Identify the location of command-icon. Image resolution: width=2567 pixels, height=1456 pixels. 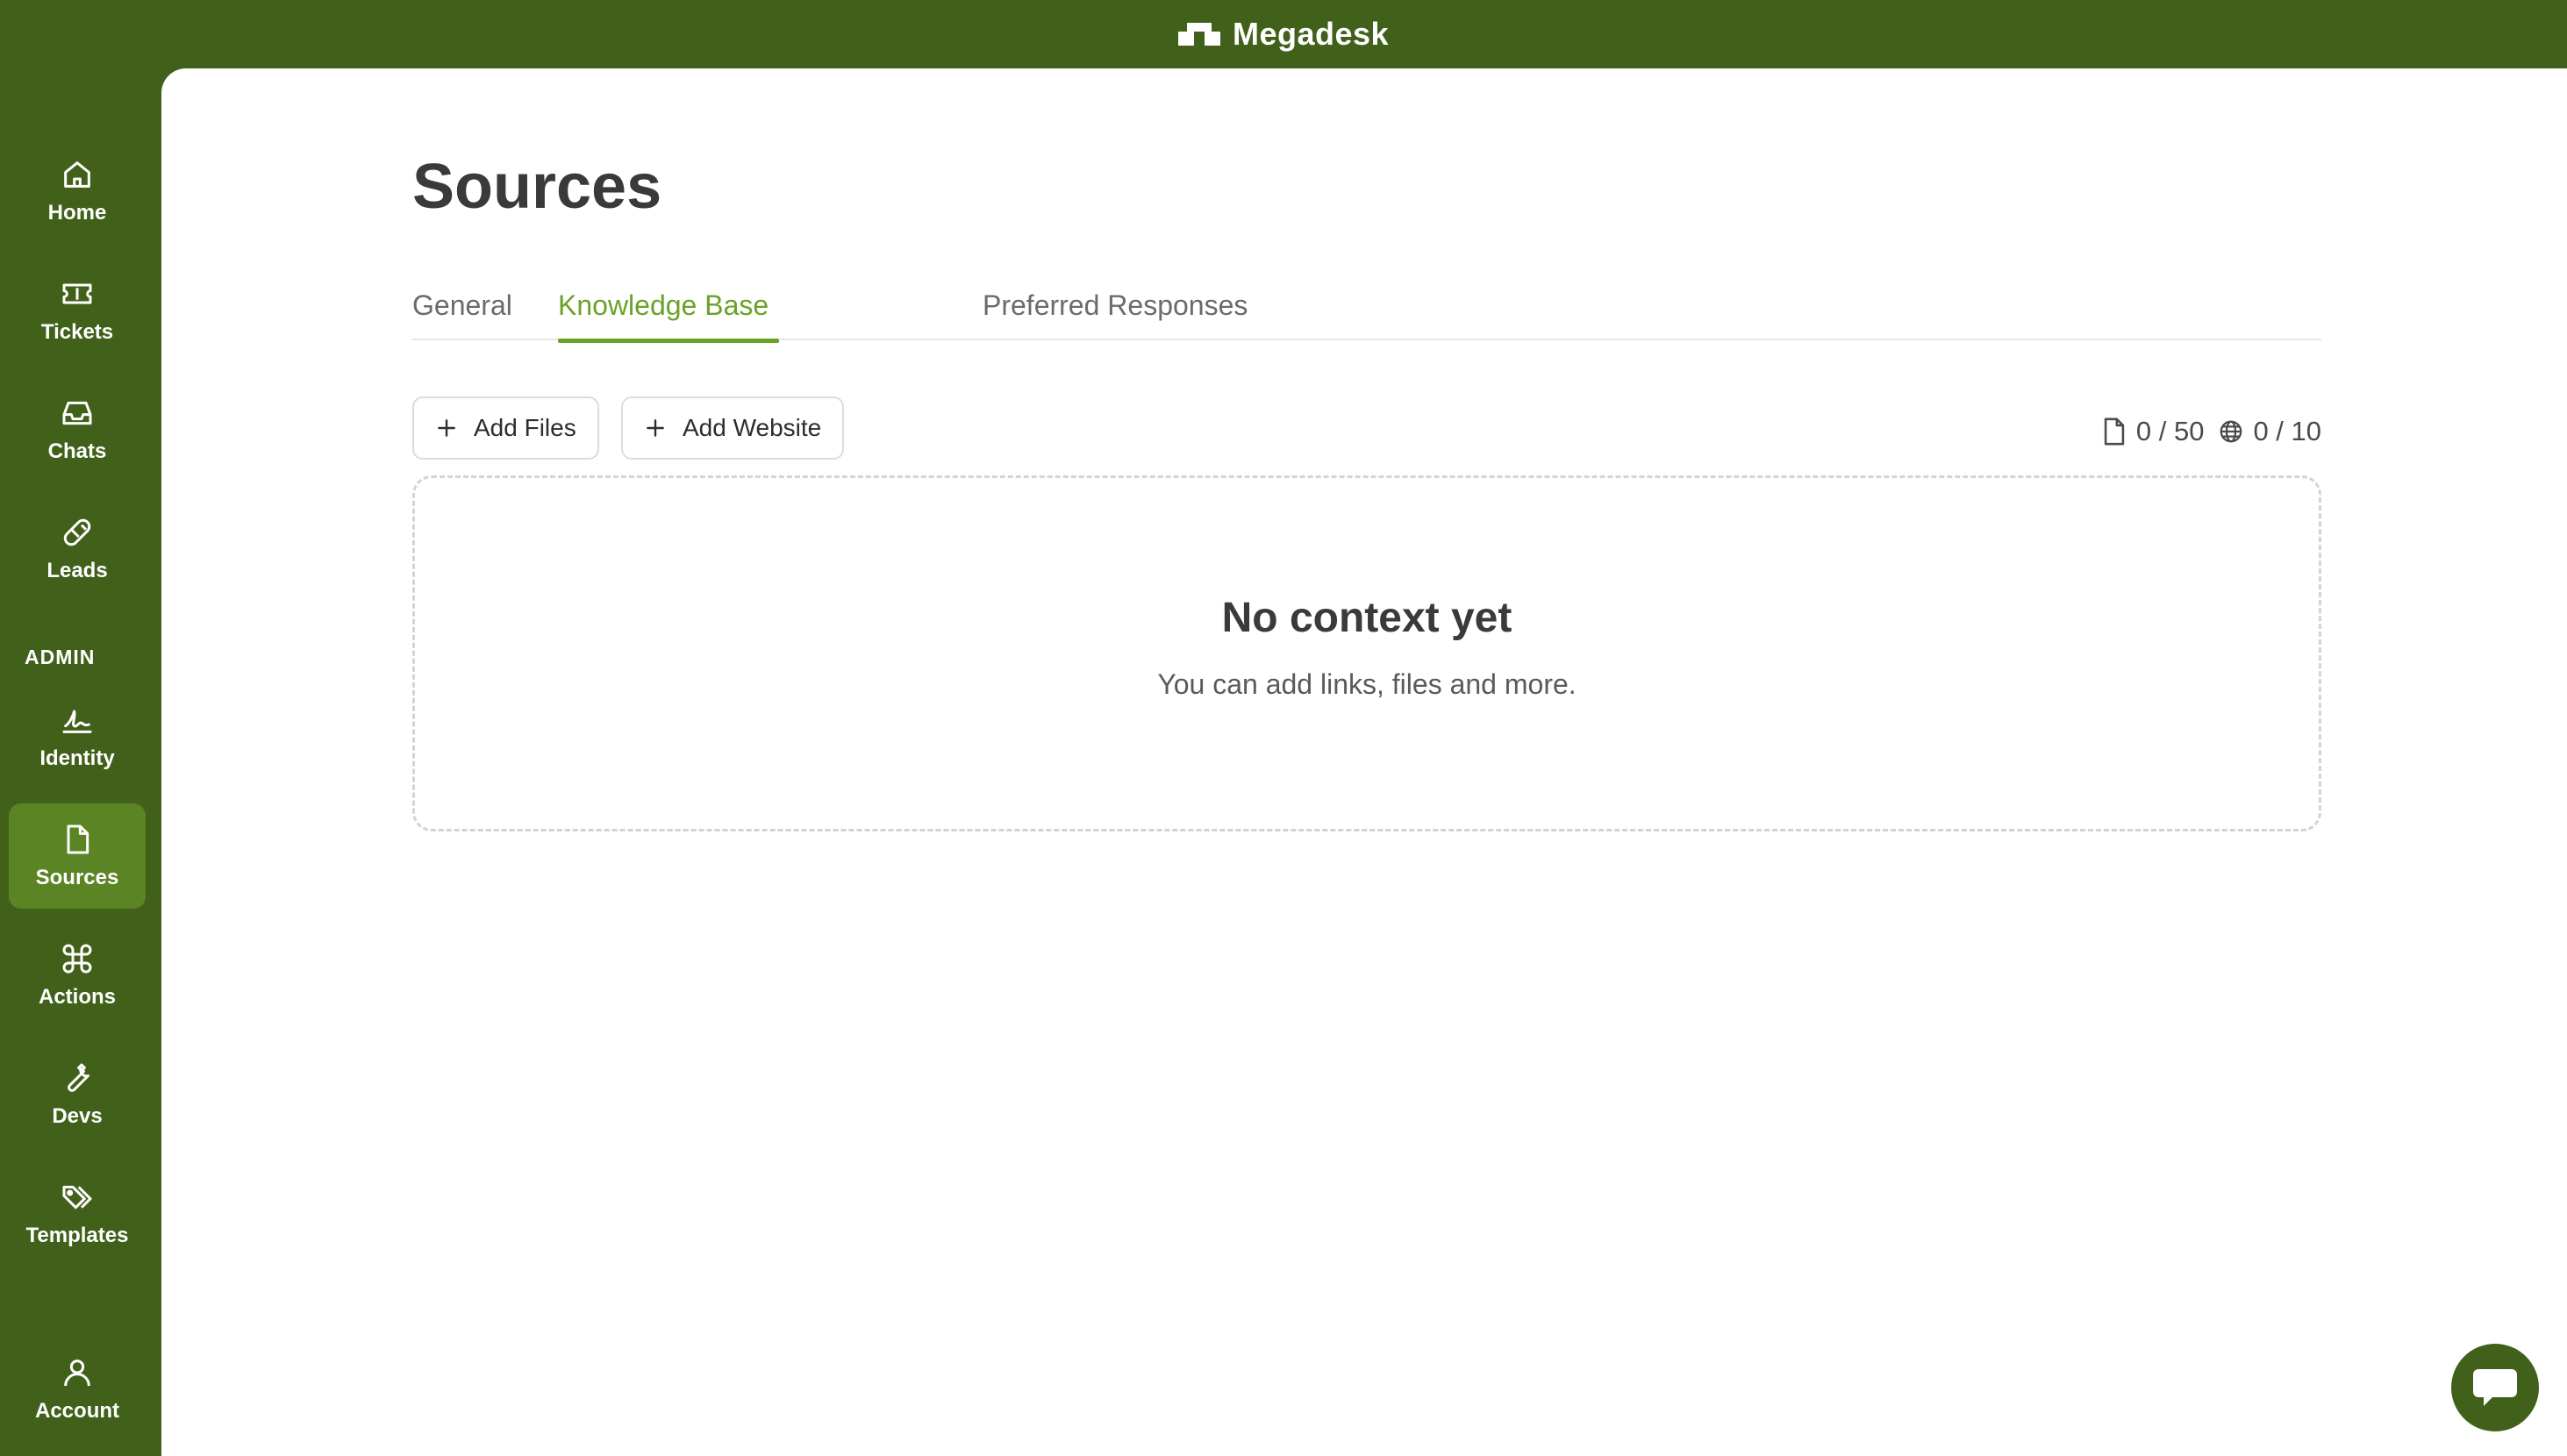
(77, 959).